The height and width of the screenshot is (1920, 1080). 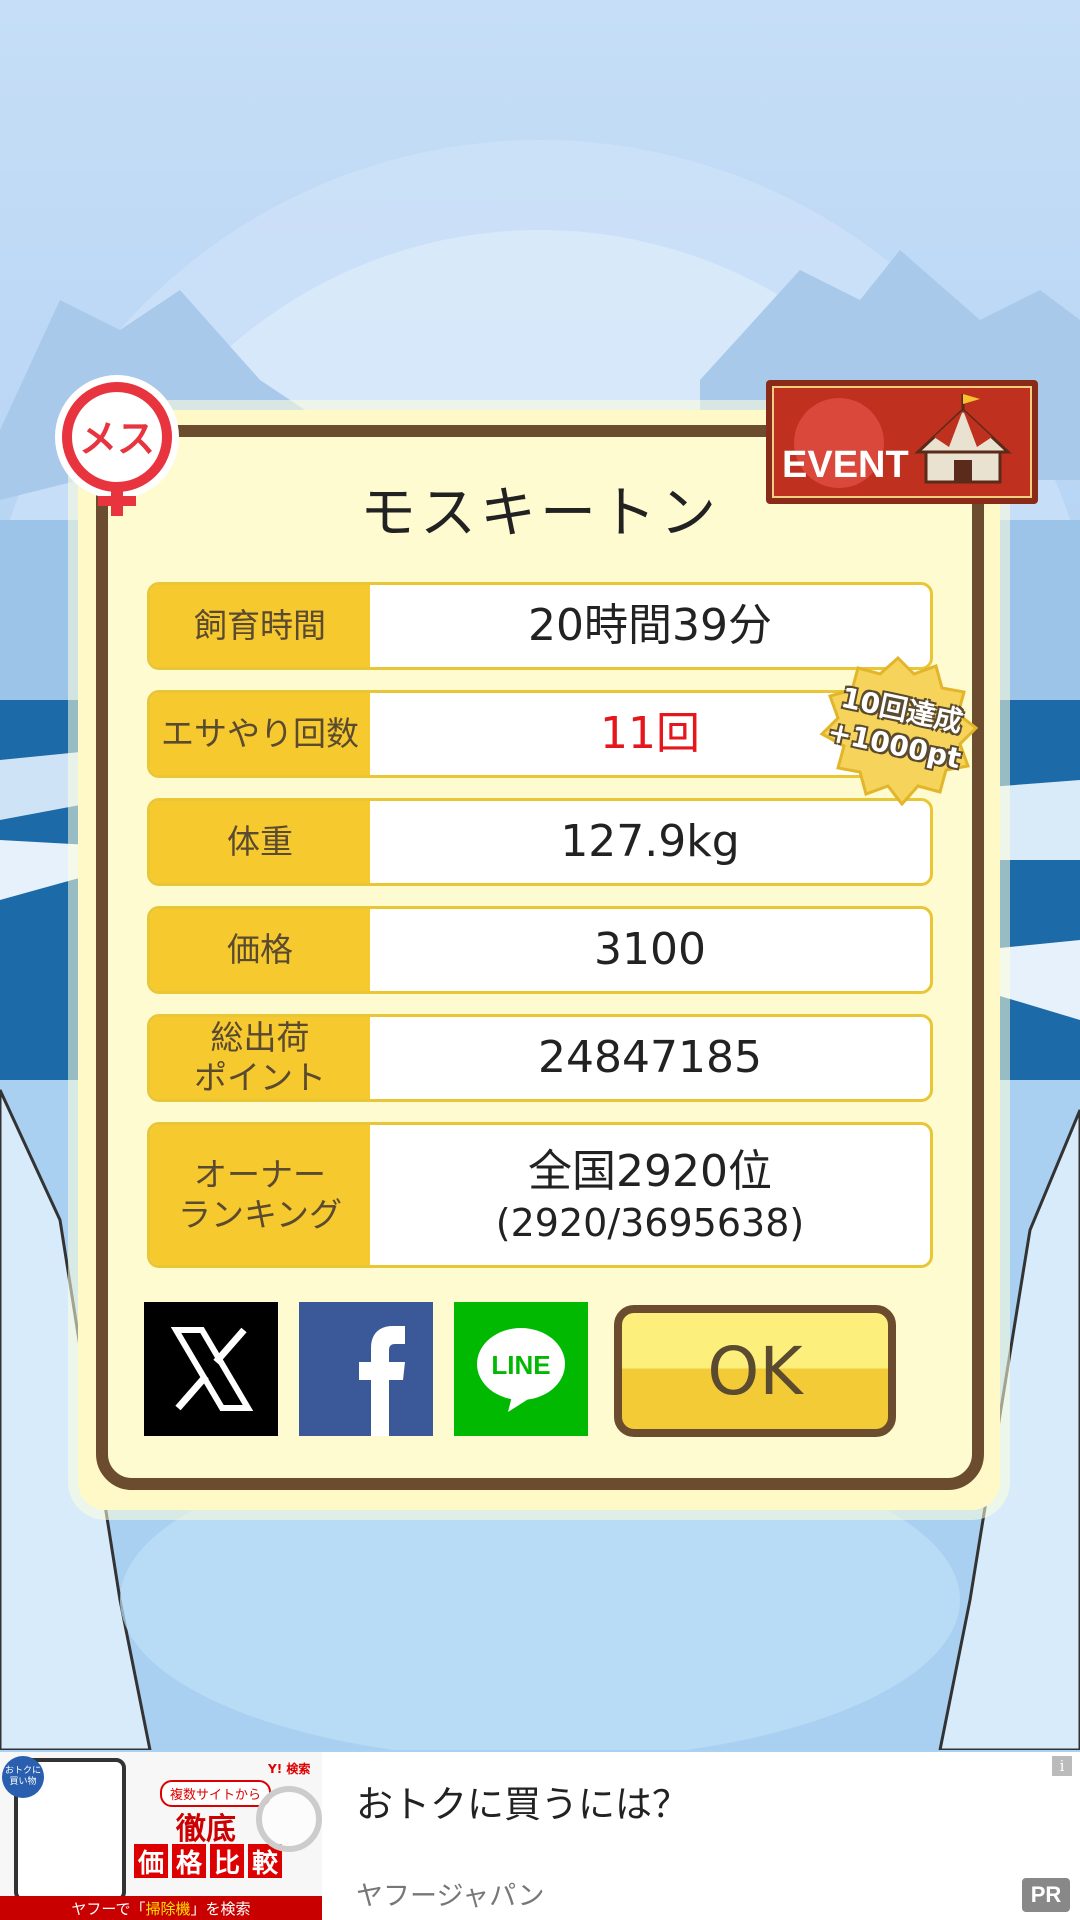 I want to click on share-x-button, so click(x=211, y=1369).